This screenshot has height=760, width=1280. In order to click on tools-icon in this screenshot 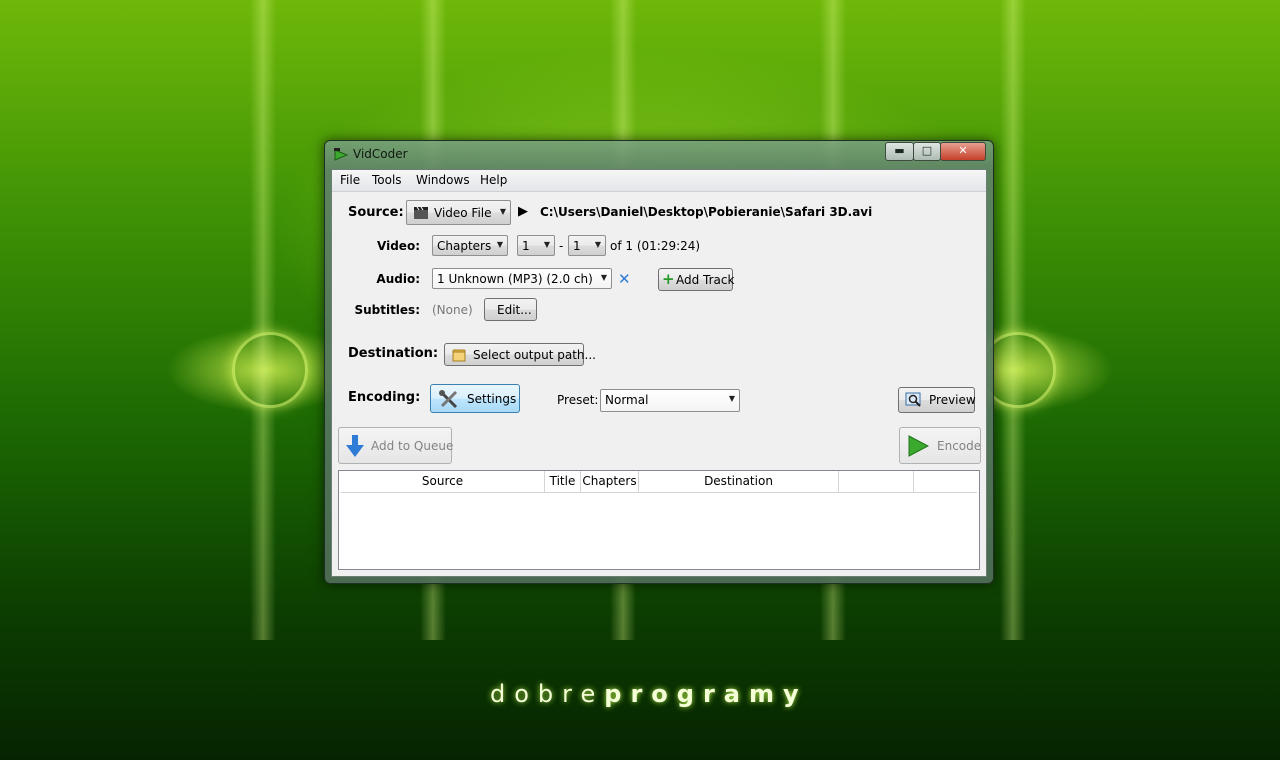, I will do `click(448, 399)`.